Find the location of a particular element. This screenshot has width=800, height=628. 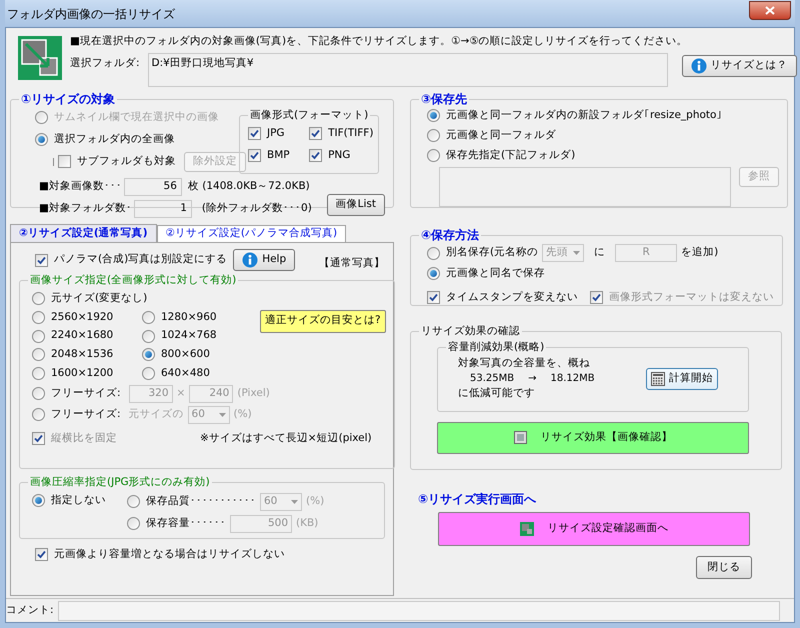

percent-unit: (%) is located at coordinates (243, 414).